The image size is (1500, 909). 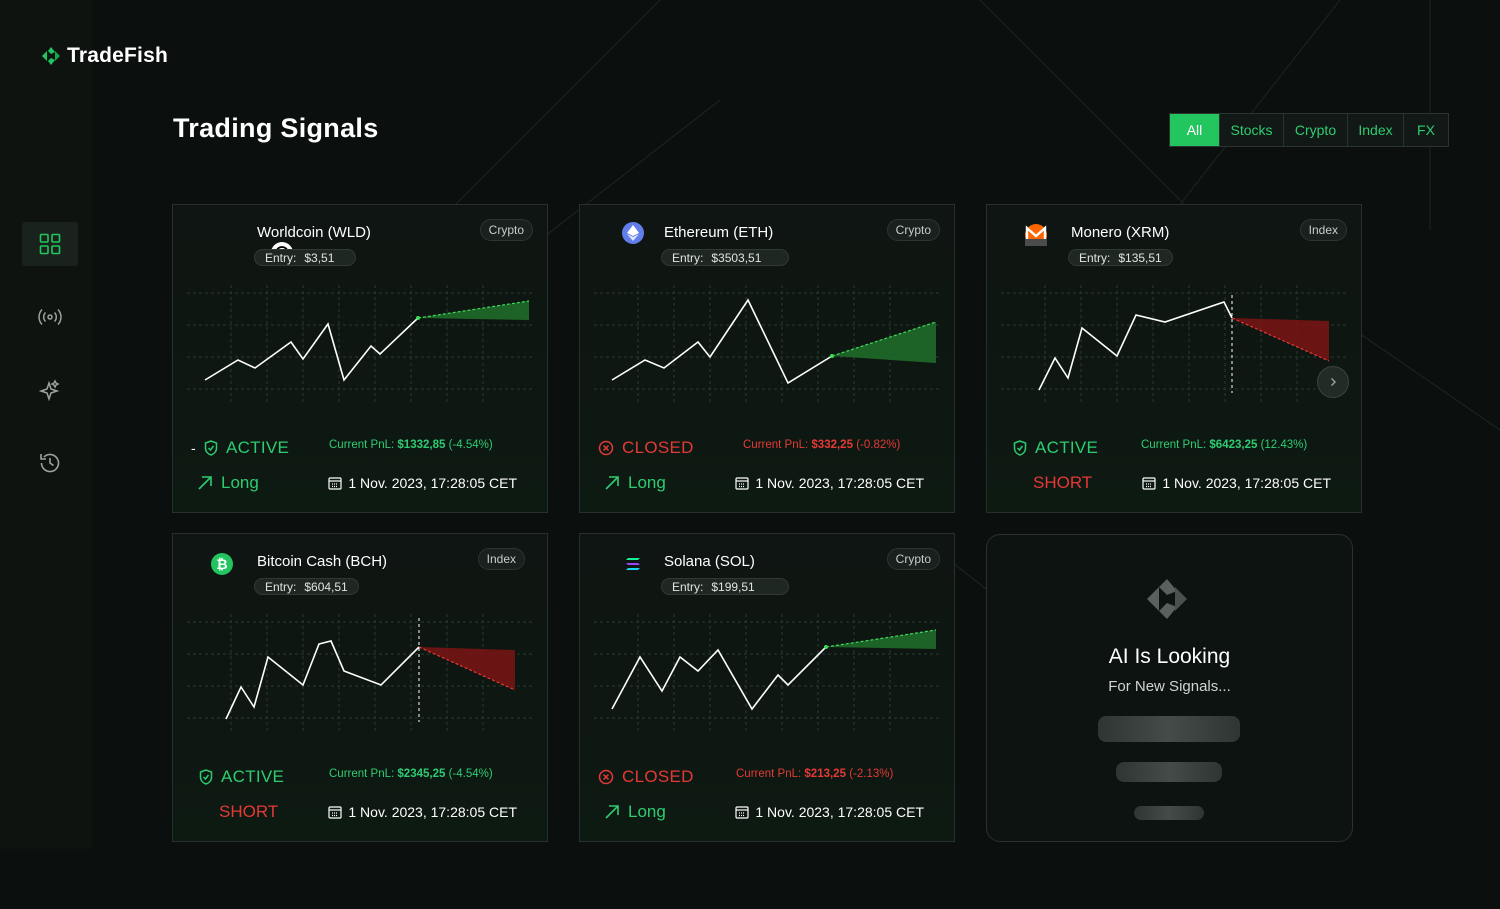 What do you see at coordinates (1375, 130) in the screenshot?
I see `tab-index: Index` at bounding box center [1375, 130].